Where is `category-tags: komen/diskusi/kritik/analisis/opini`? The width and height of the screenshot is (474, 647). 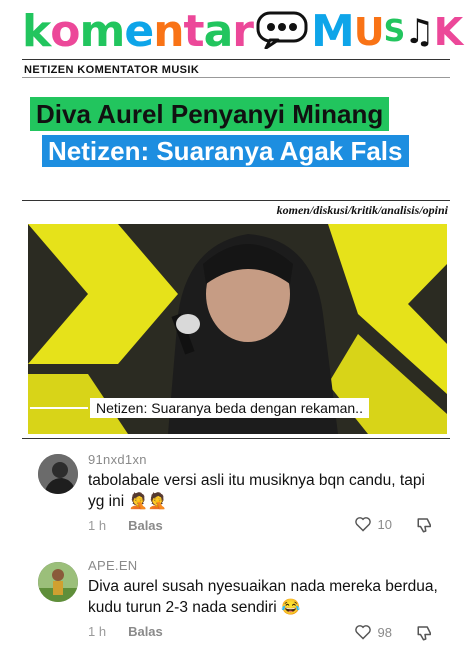
category-tags: komen/diskusi/kritik/analisis/opini is located at coordinates (362, 210).